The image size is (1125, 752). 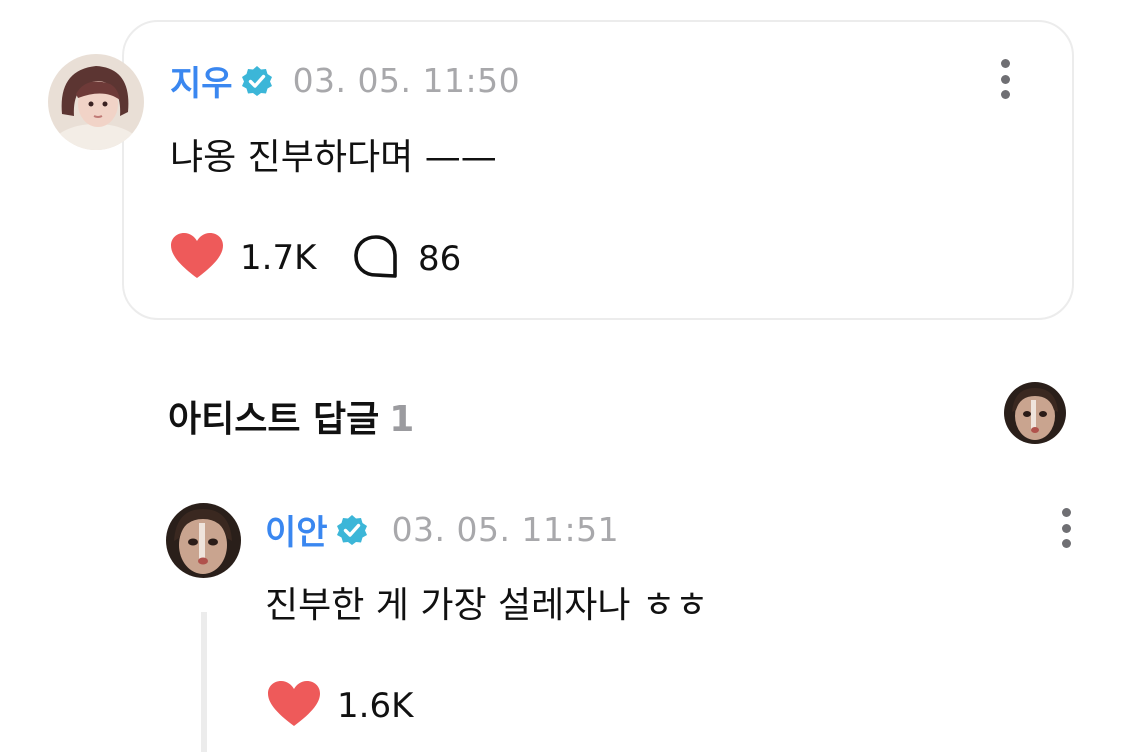 I want to click on reply-header: 이안 03. 05. 11:51, so click(x=442, y=529).